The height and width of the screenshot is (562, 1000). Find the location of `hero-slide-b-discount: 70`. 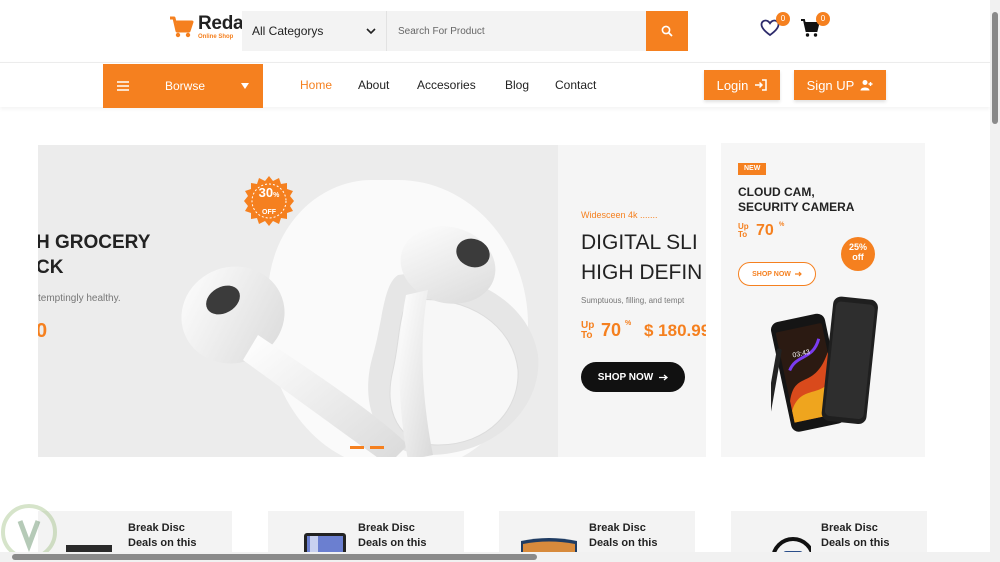

hero-slide-b-discount: 70 is located at coordinates (611, 330).